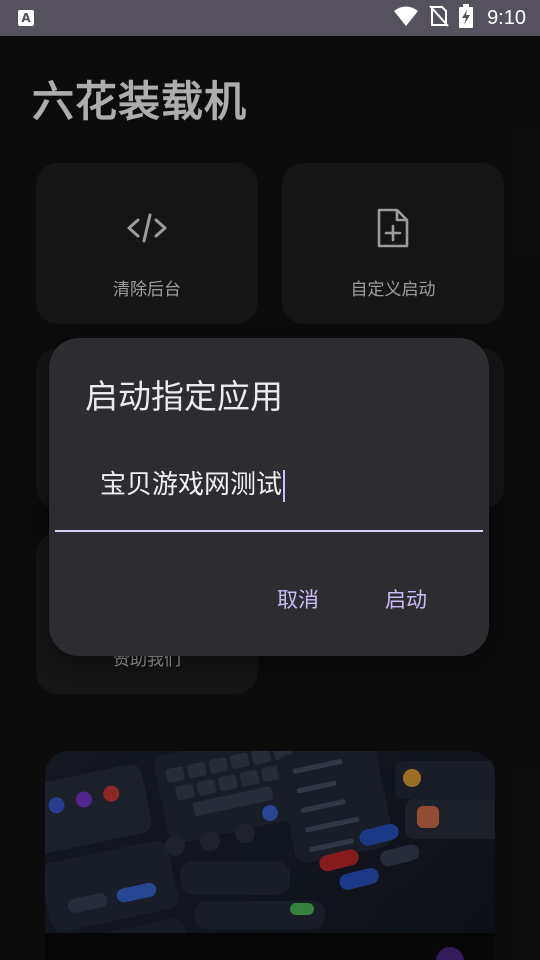  What do you see at coordinates (506, 17) in the screenshot?
I see `clock: 9:10` at bounding box center [506, 17].